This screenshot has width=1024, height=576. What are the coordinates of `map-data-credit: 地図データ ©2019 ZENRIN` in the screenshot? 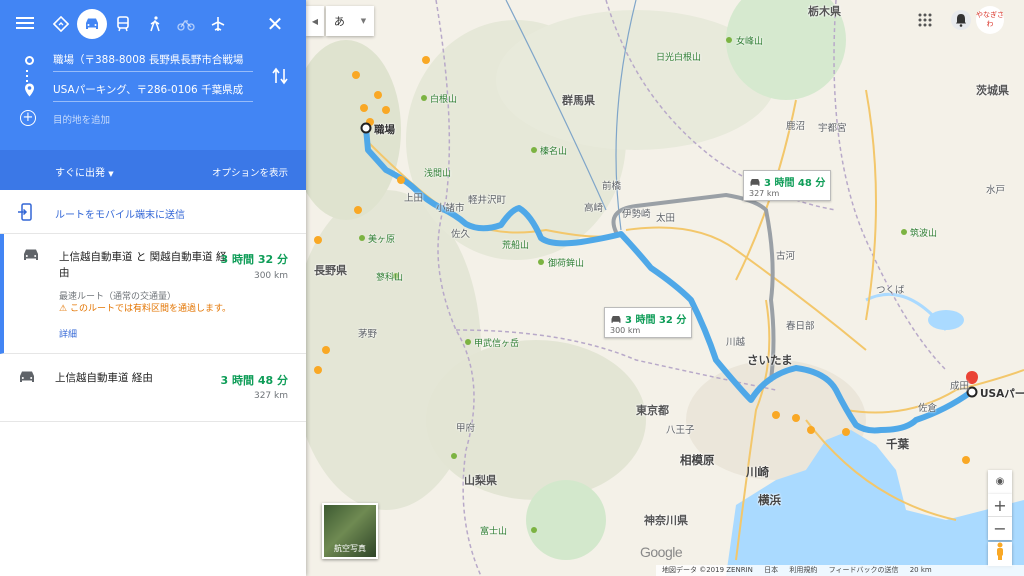 It's located at (707, 570).